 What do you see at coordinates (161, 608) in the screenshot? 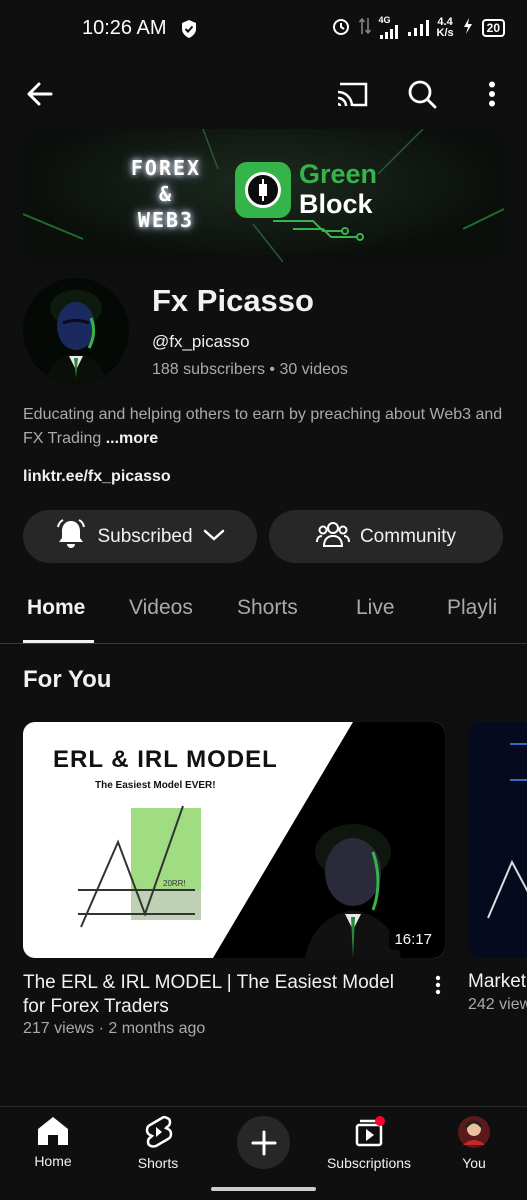
I see `tab-videos: Videos` at bounding box center [161, 608].